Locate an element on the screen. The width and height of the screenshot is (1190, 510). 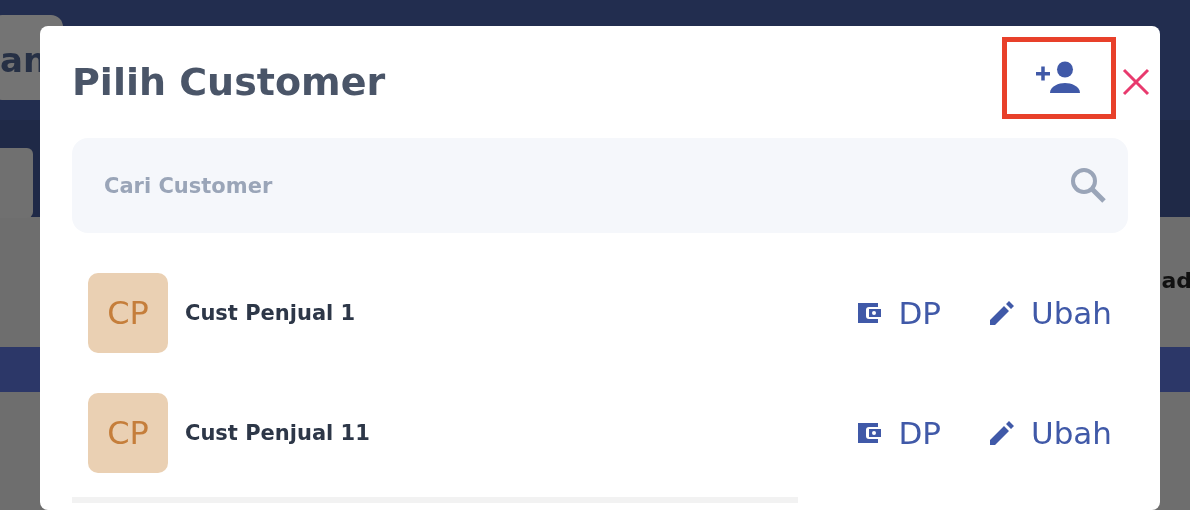
background-panel is located at coordinates (16, 183).